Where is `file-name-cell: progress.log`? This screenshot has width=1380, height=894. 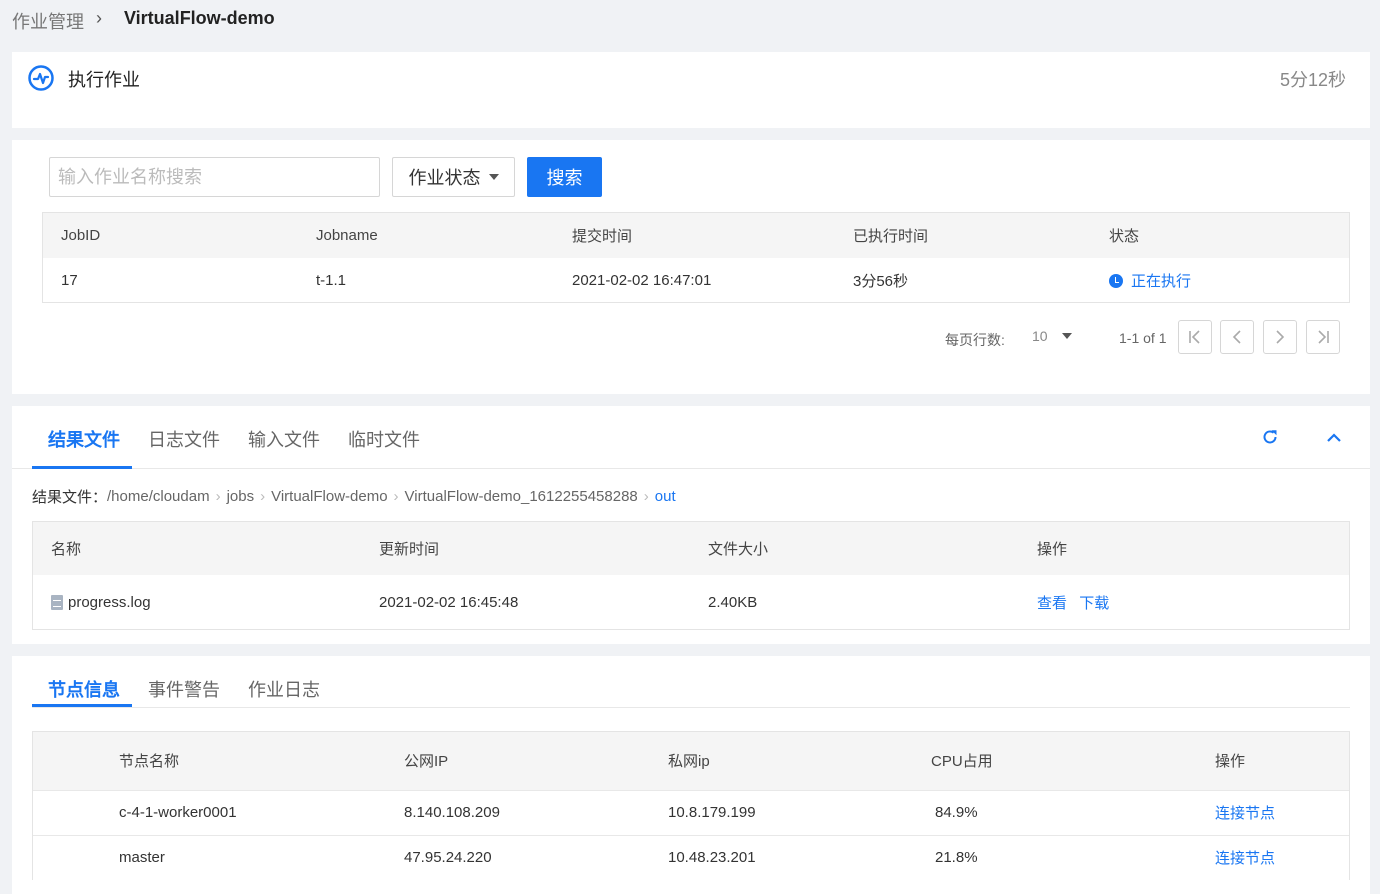 file-name-cell: progress.log is located at coordinates (197, 602).